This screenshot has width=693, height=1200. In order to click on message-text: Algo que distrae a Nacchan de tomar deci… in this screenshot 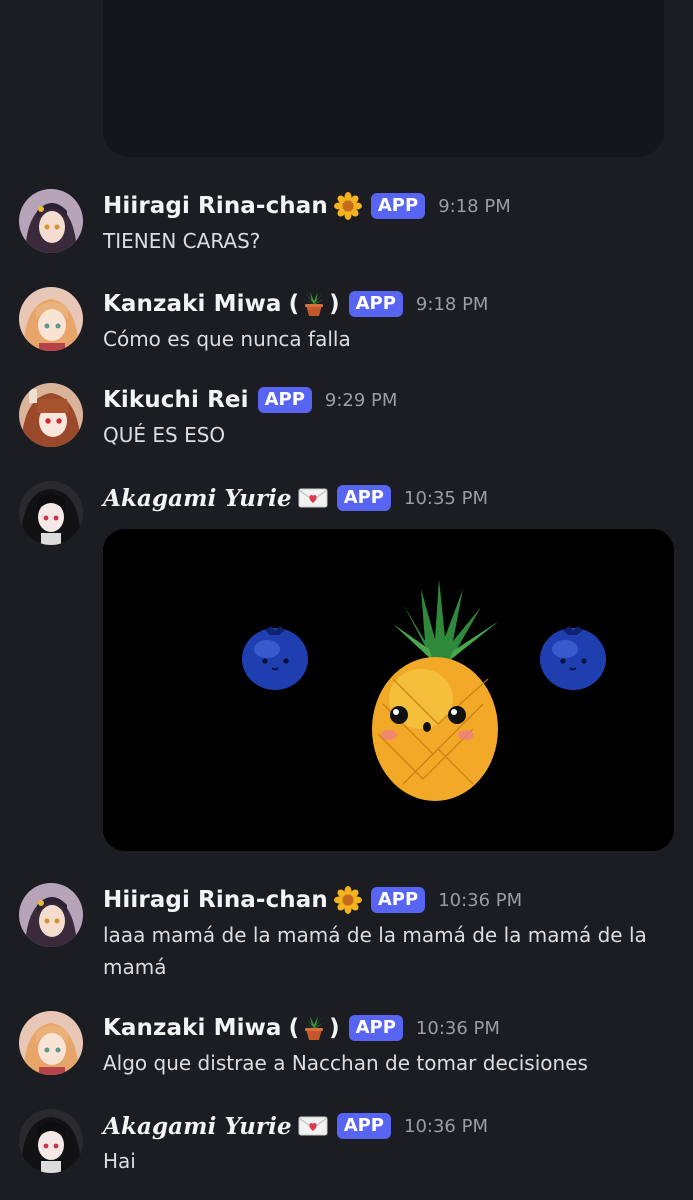, I will do `click(345, 1063)`.